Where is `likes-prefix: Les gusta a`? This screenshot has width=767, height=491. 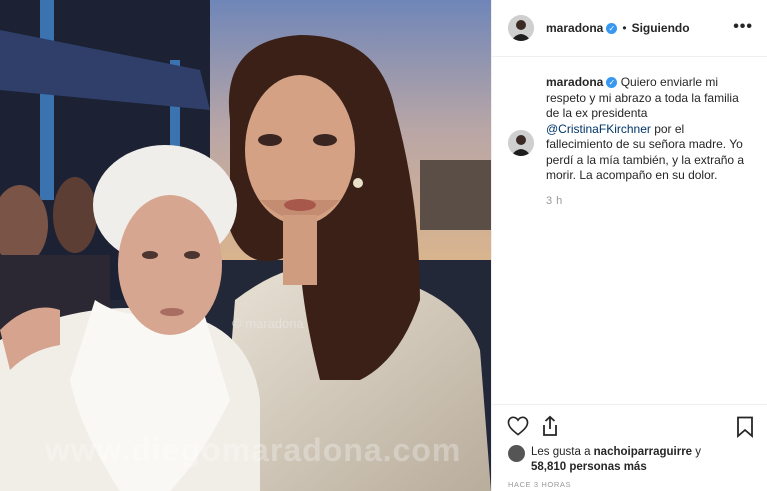
likes-prefix: Les gusta a is located at coordinates (562, 452).